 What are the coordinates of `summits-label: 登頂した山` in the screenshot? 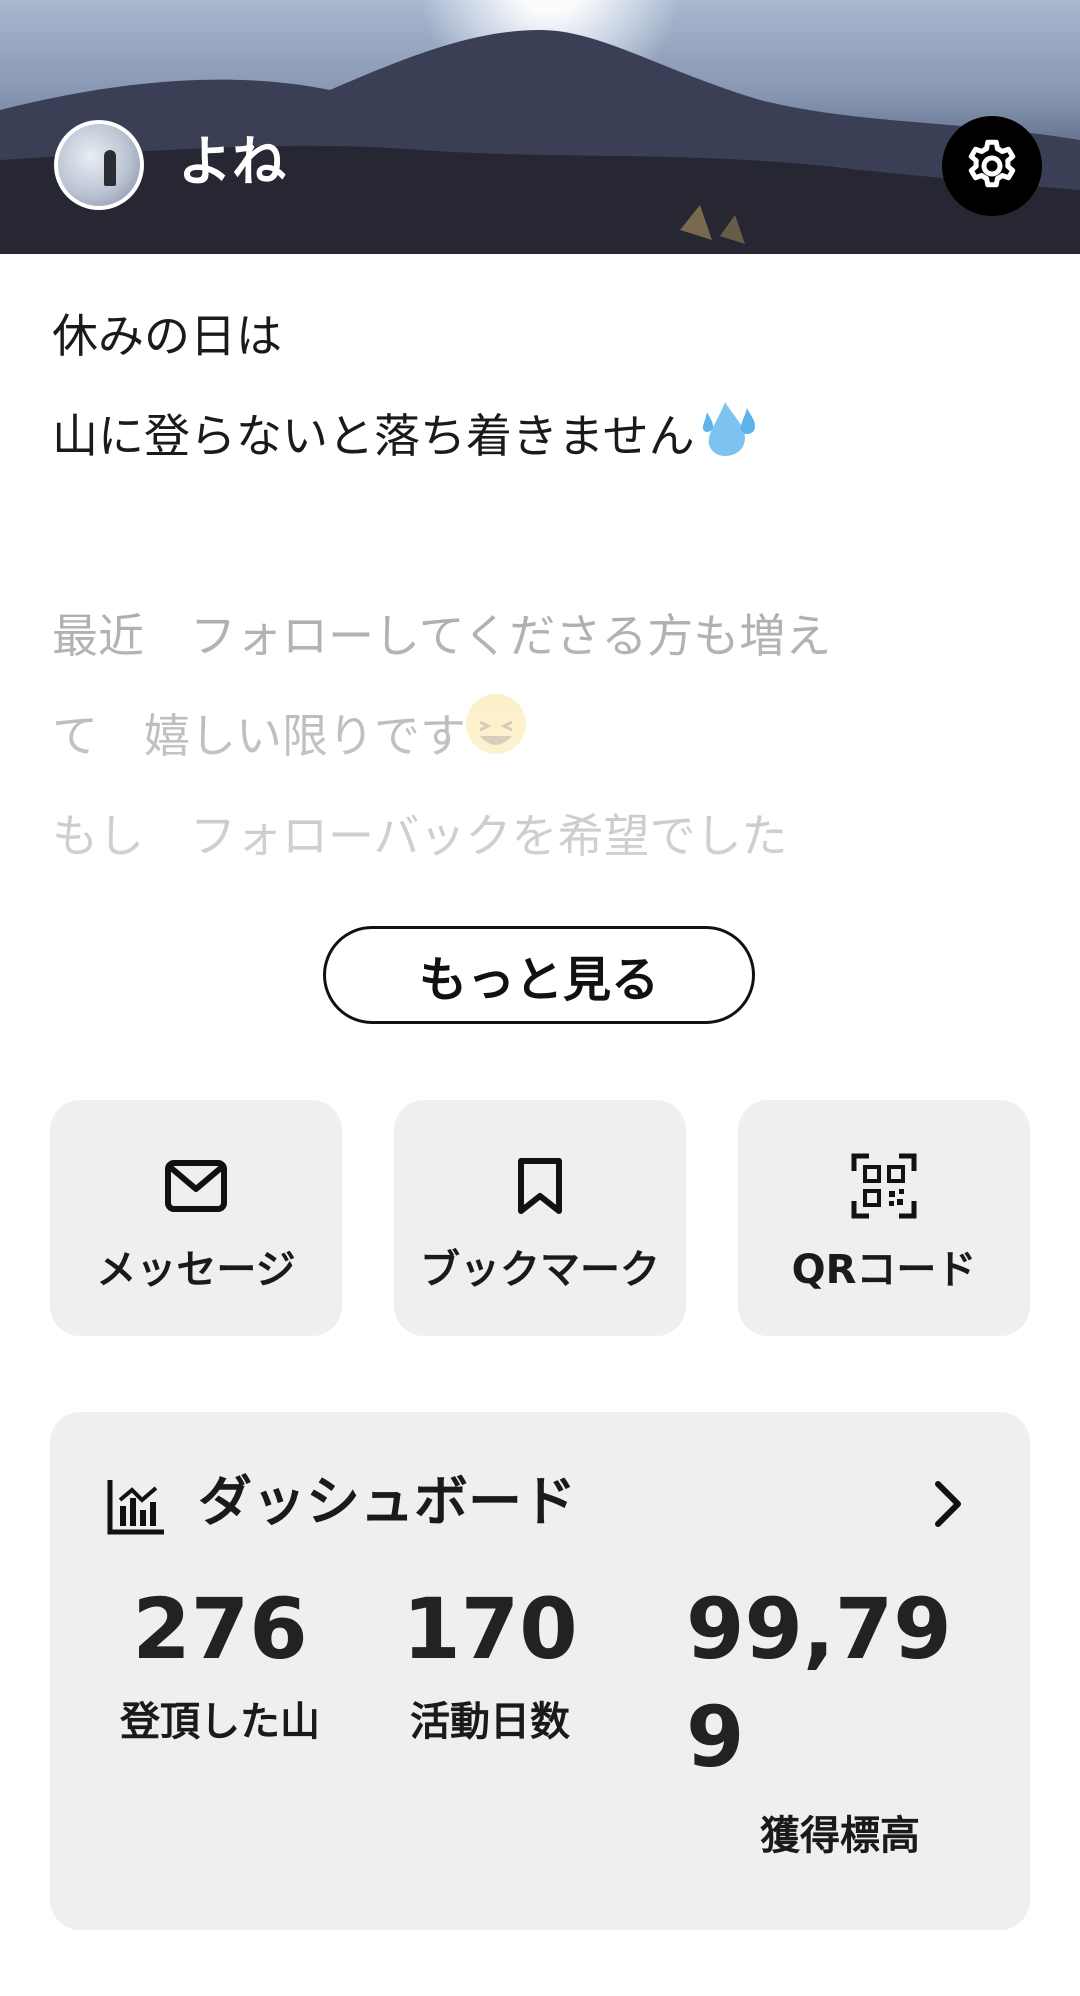 It's located at (220, 1722).